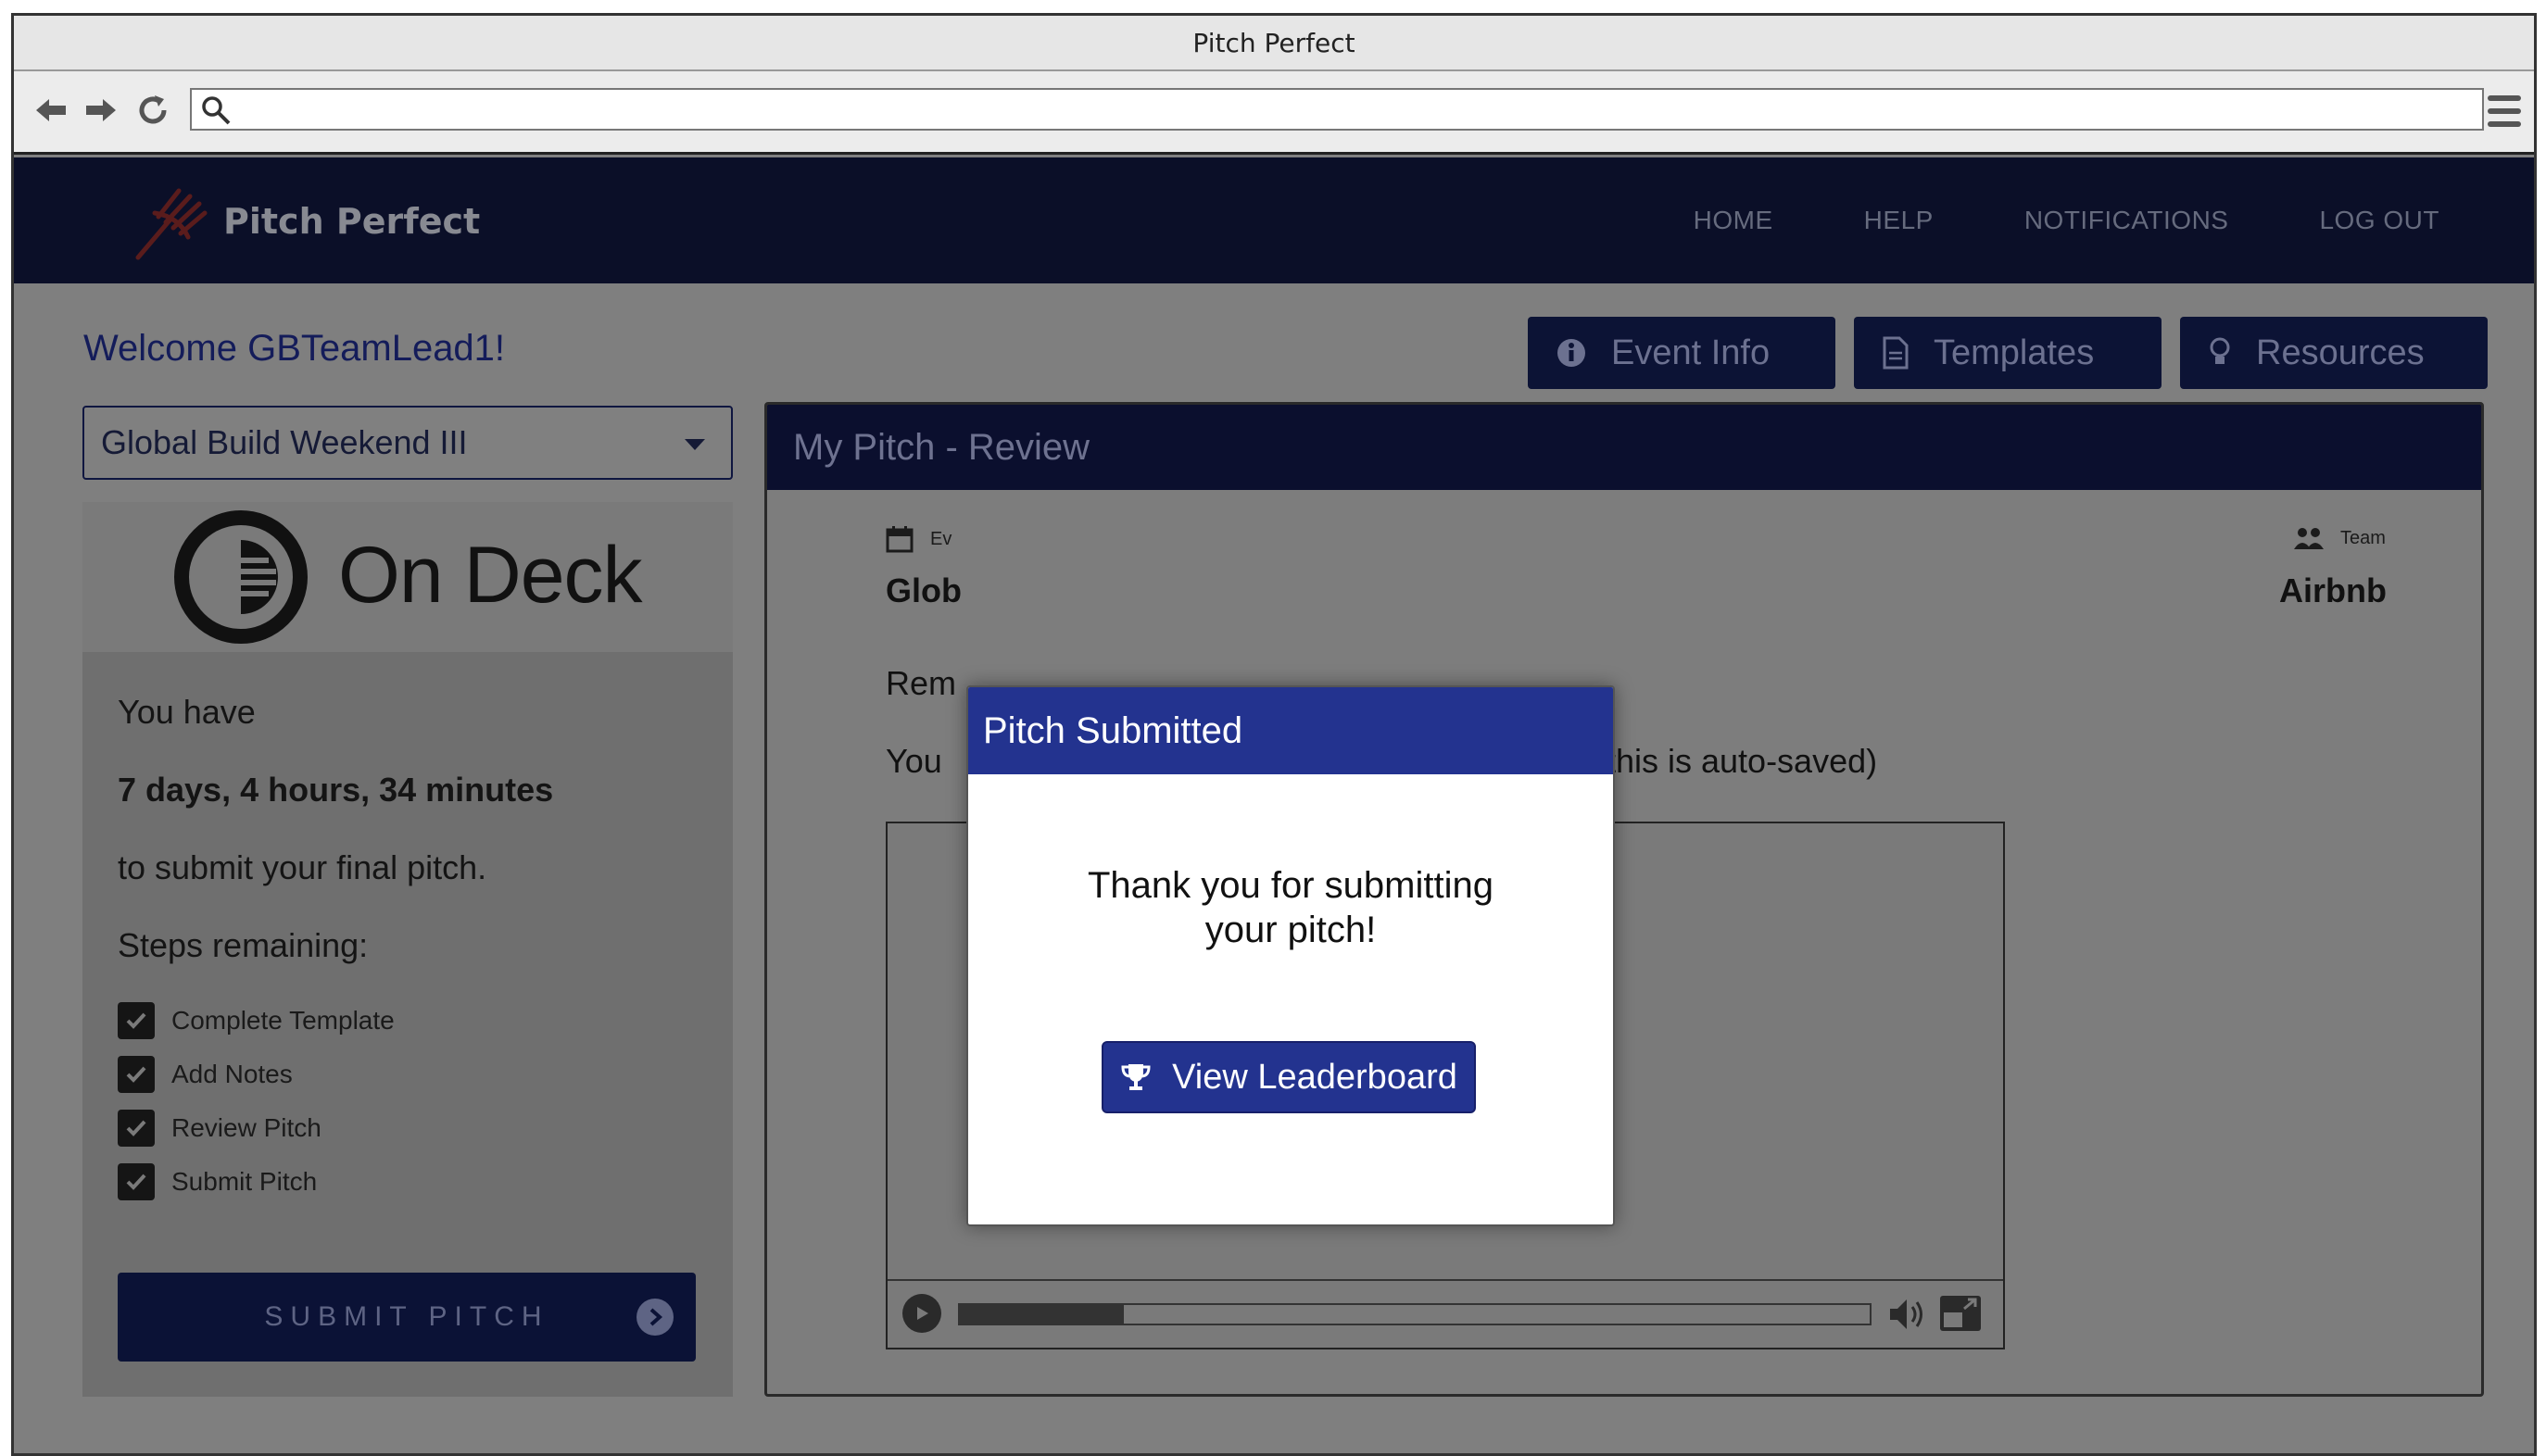 The width and height of the screenshot is (2546, 1456). Describe the element at coordinates (284, 442) in the screenshot. I see `event-select-value: Global Build Weekend III` at that location.